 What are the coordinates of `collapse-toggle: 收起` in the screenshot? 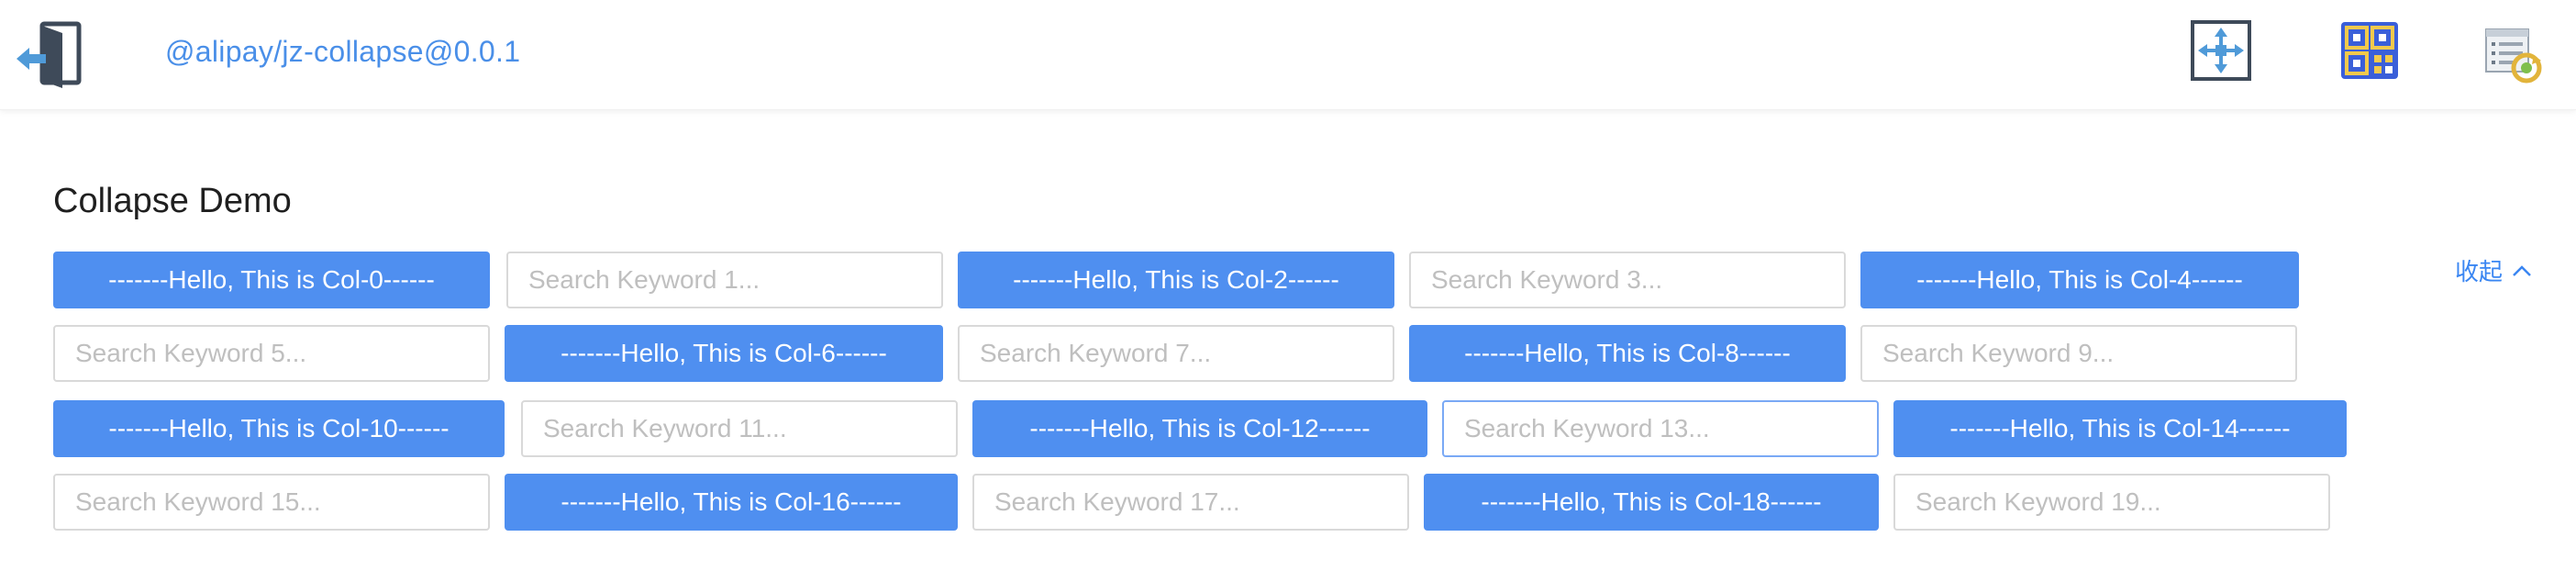 It's located at (2493, 270).